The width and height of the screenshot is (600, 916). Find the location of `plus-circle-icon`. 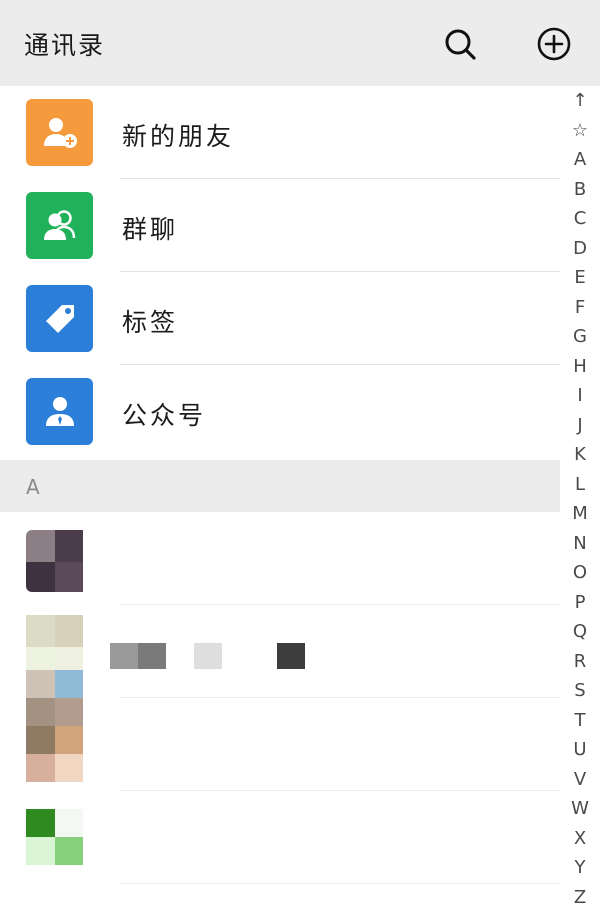

plus-circle-icon is located at coordinates (554, 44).